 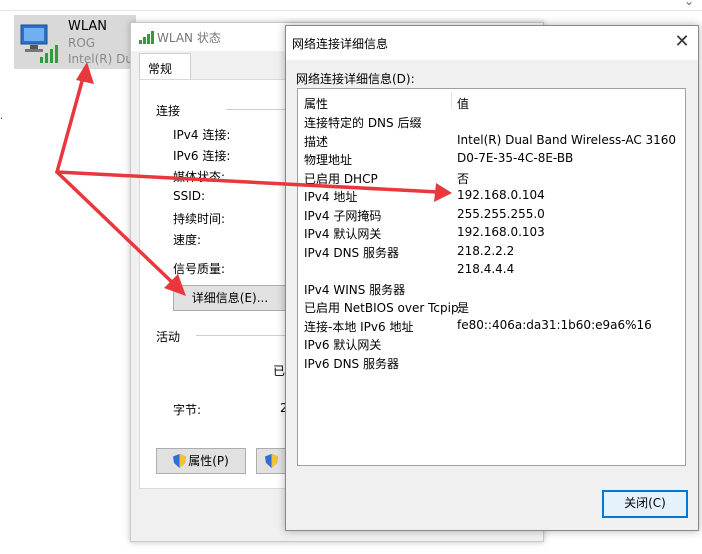 What do you see at coordinates (189, 38) in the screenshot?
I see `window-title: WLAN 状态` at bounding box center [189, 38].